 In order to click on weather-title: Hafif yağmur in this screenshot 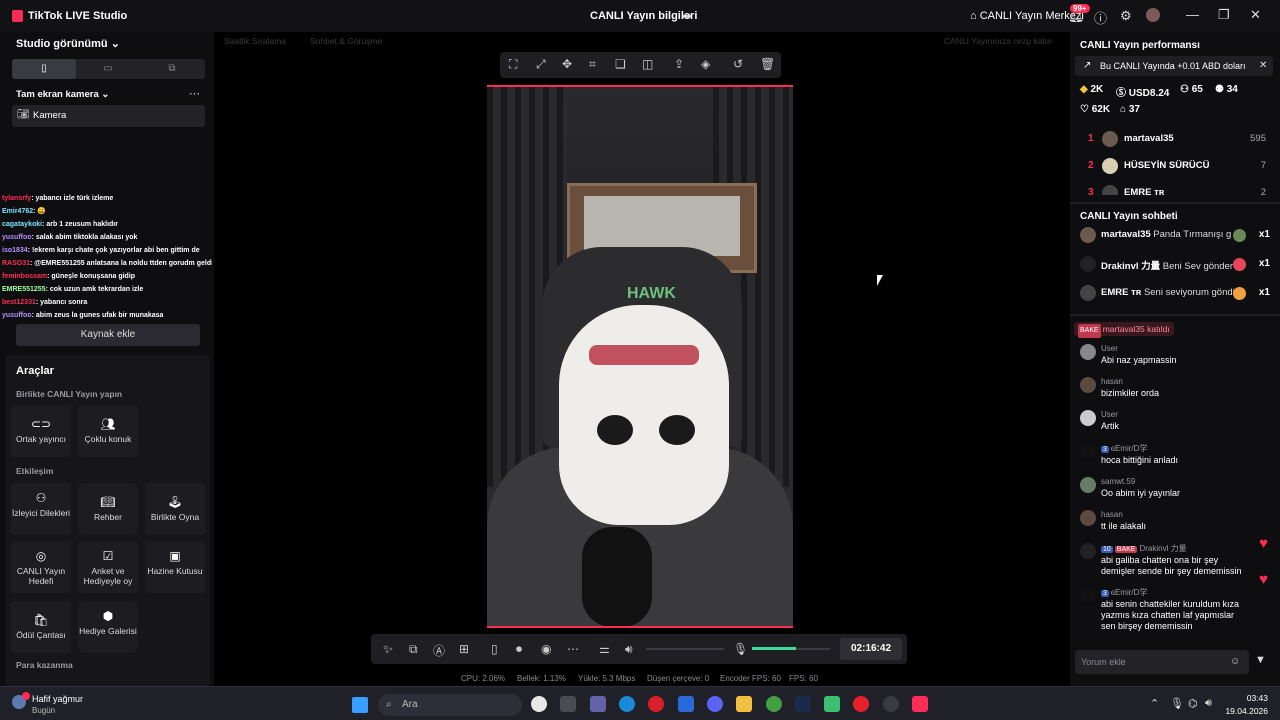, I will do `click(57, 699)`.